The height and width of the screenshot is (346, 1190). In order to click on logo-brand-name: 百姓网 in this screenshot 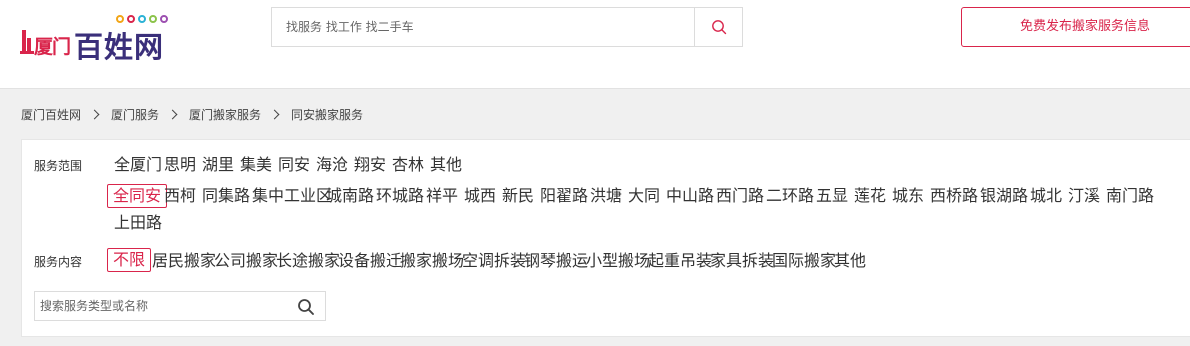, I will do `click(119, 47)`.